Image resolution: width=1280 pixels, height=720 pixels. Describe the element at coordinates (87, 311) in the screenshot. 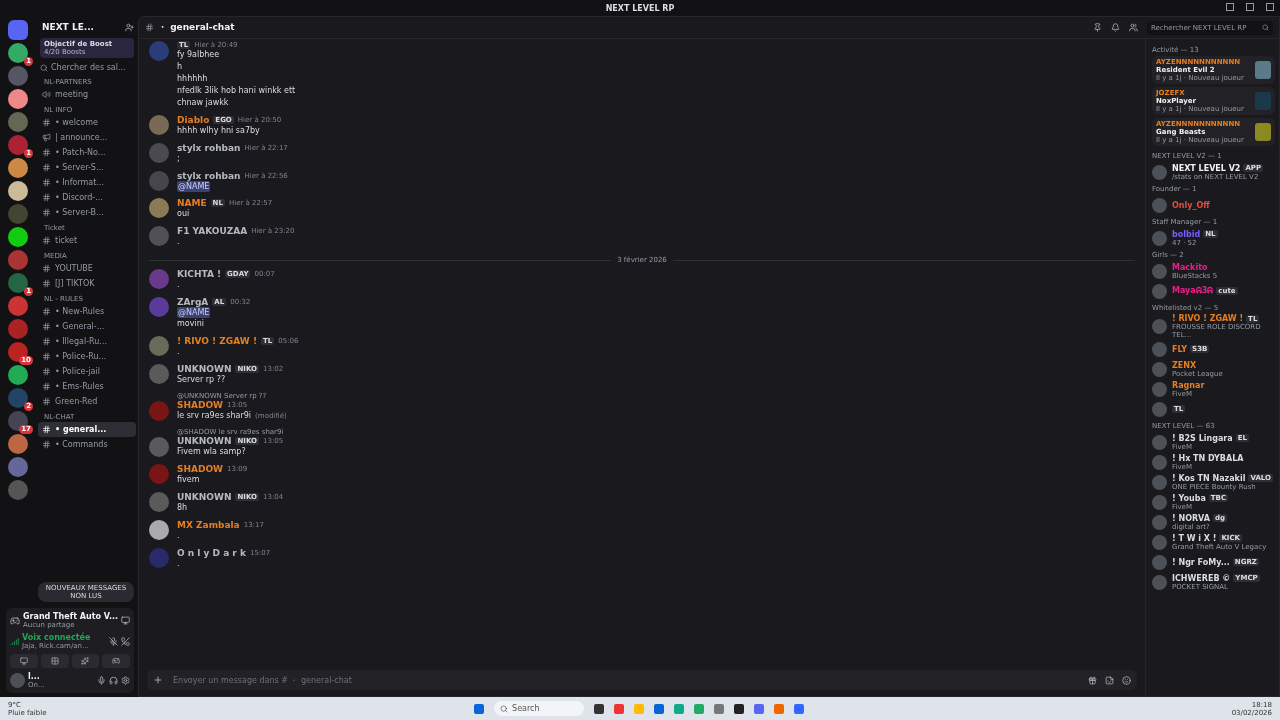

I see `channel-item: • New-Rules` at that location.